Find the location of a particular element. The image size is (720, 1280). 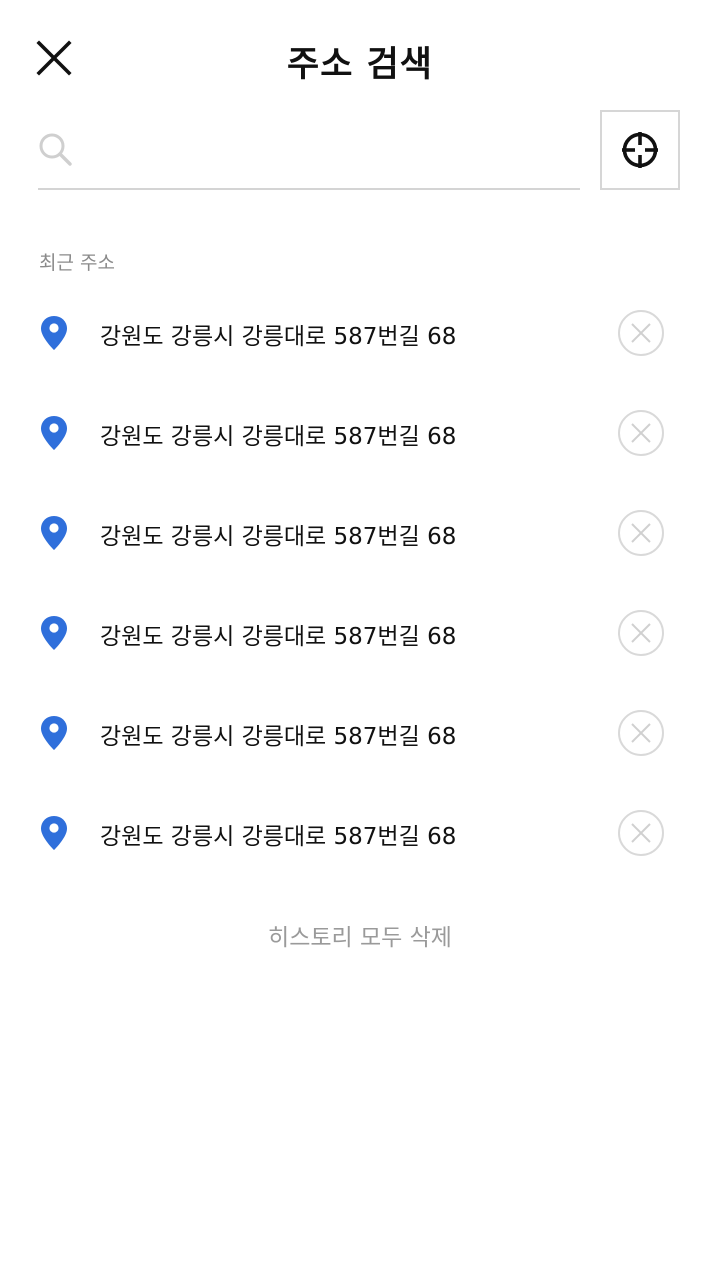

clear-history-button: 히스토리 모두 삭제 is located at coordinates (360, 935).